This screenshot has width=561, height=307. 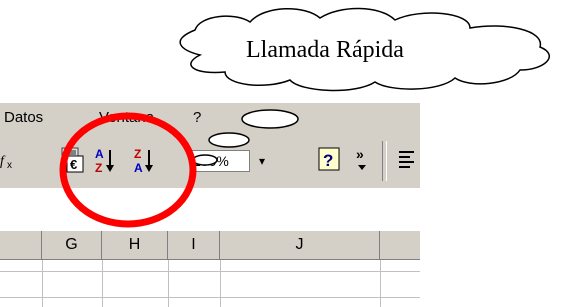 I want to click on column-header-g: G, so click(x=72, y=245).